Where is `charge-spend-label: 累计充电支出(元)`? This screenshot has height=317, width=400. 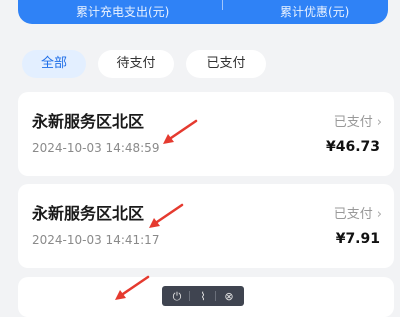
charge-spend-label: 累计充电支出(元) is located at coordinates (123, 12).